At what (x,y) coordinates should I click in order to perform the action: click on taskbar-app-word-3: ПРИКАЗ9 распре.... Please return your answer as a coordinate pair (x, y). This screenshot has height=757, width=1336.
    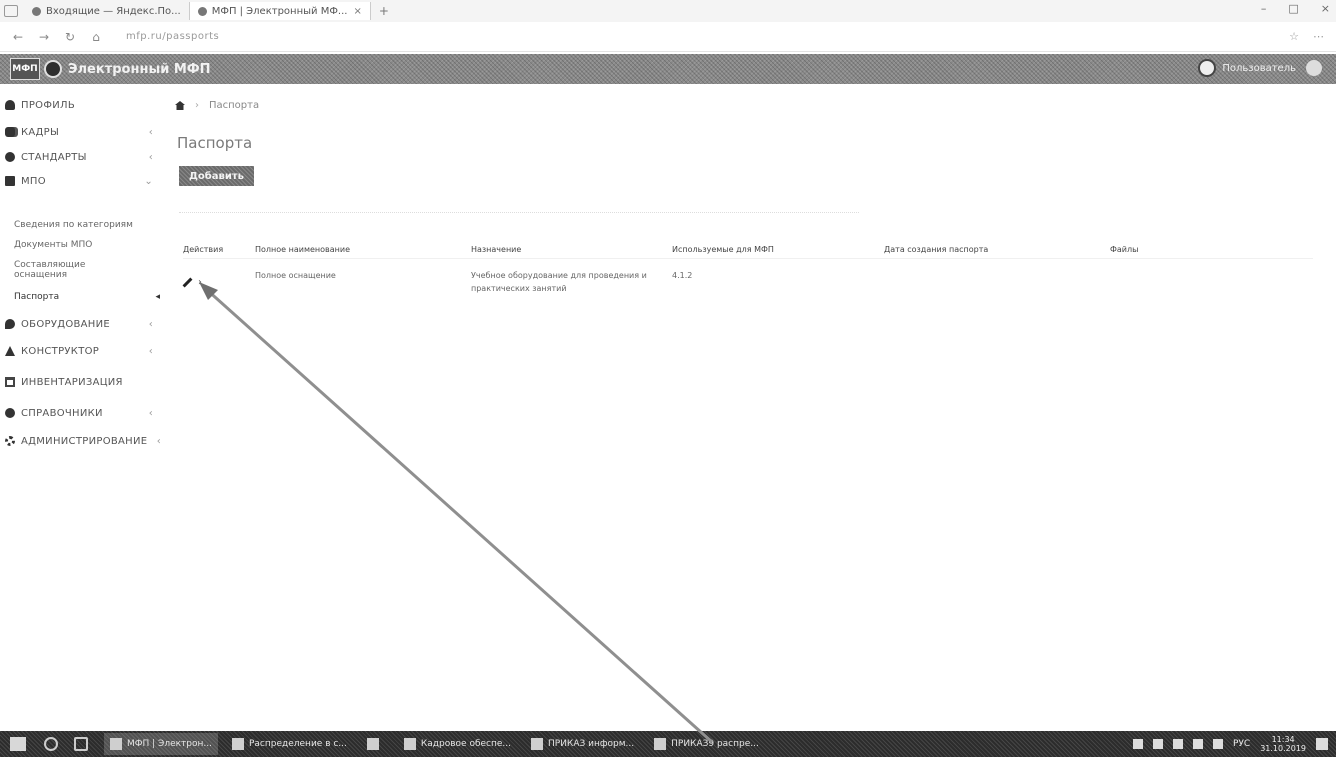
    Looking at the image, I should click on (706, 744).